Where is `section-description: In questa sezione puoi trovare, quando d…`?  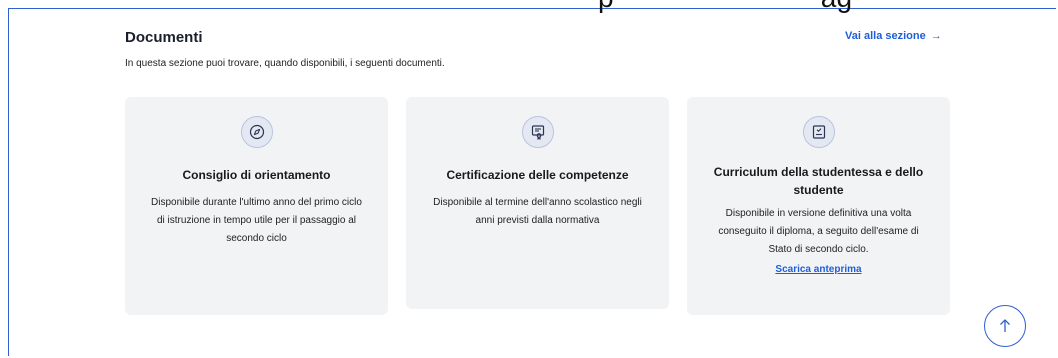 section-description: In questa sezione puoi trovare, quando d… is located at coordinates (285, 63).